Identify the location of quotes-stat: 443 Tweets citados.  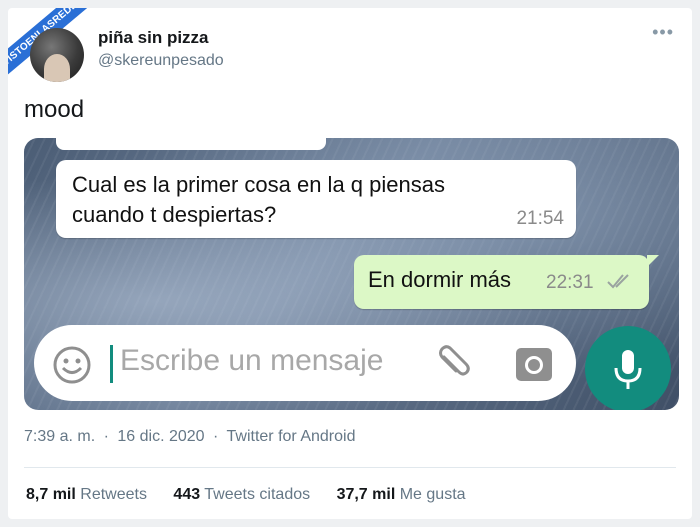
(241, 494).